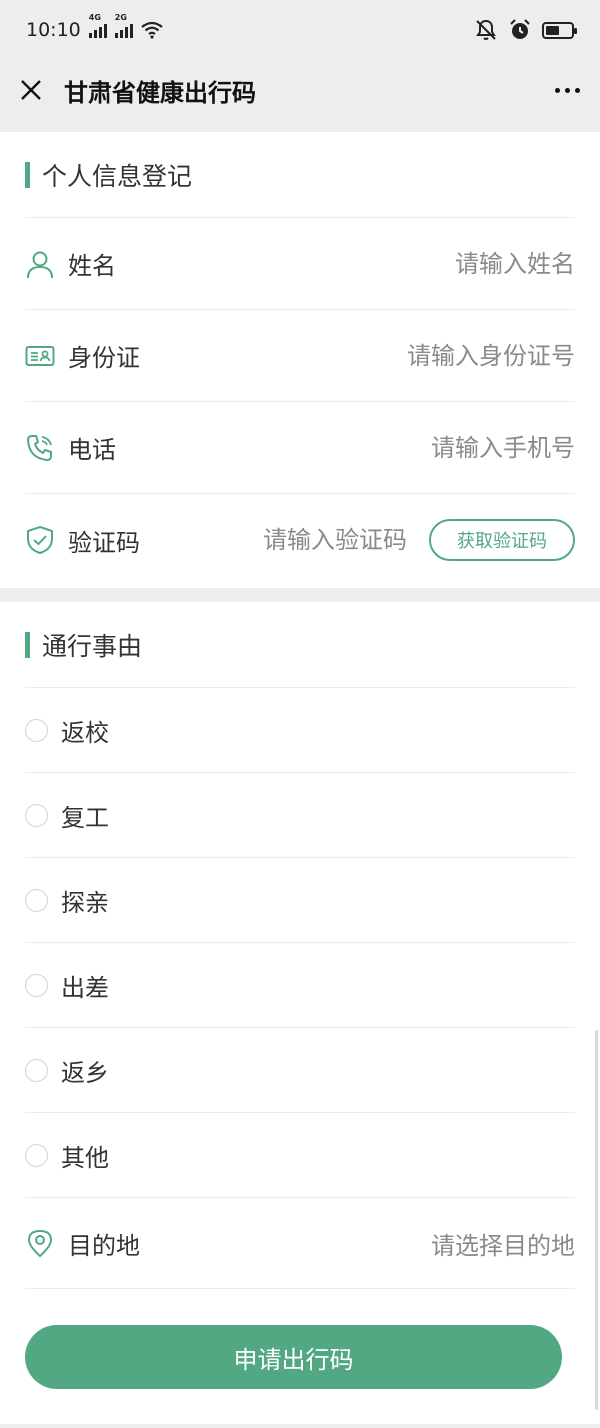 The height and width of the screenshot is (1428, 600). I want to click on reason-label: 返乡, so click(85, 1072).